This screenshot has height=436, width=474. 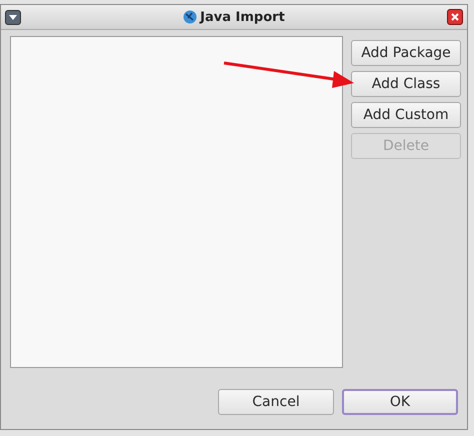 What do you see at coordinates (406, 115) in the screenshot?
I see `side-button: Add Custom` at bounding box center [406, 115].